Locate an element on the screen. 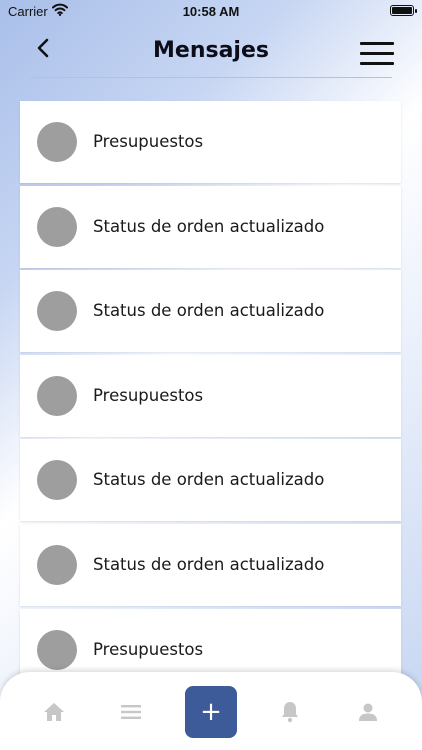 This screenshot has width=422, height=750. hamburger-menu-icon is located at coordinates (377, 53).